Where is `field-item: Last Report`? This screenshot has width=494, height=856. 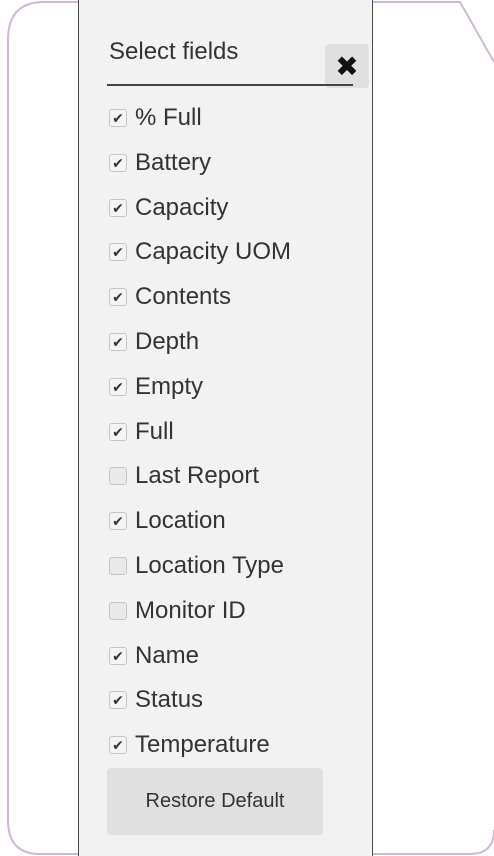
field-item: Last Report is located at coordinates (184, 476).